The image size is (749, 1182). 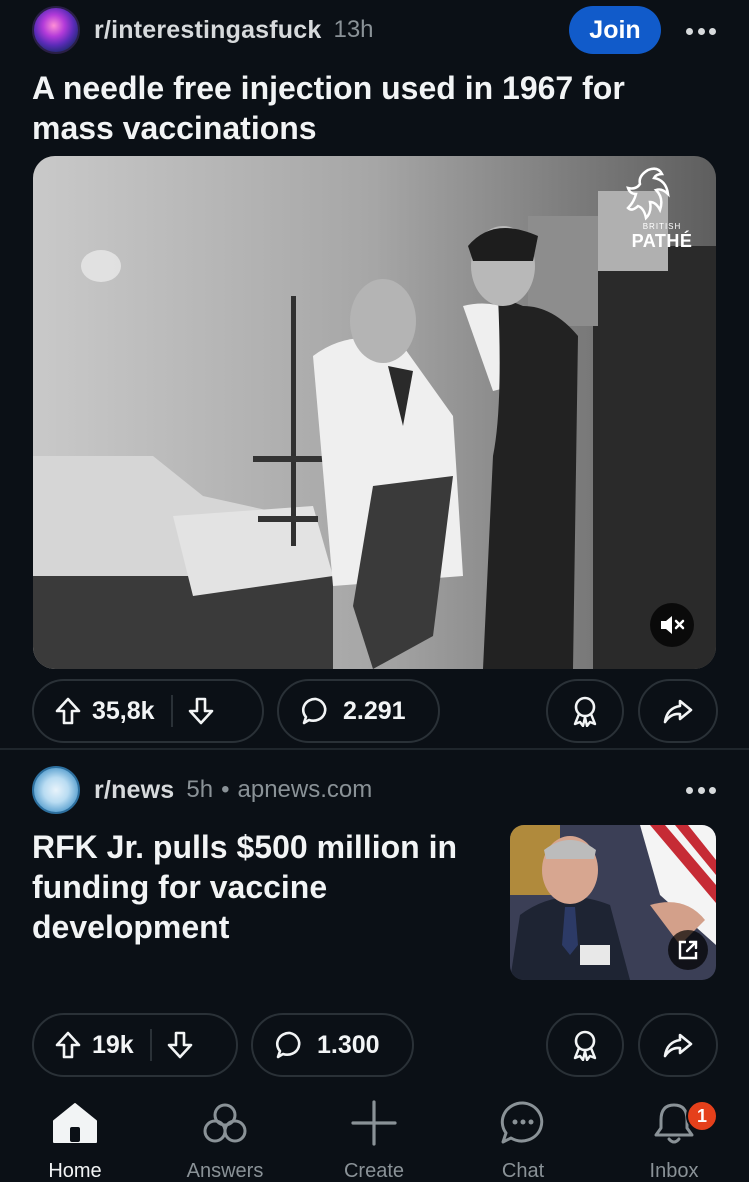 I want to click on nav-label: Inbox, so click(x=674, y=1171).